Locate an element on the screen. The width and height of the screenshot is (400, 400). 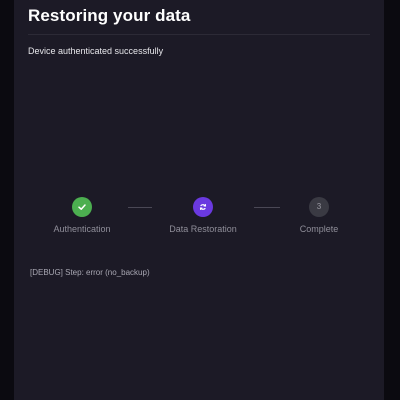
status-message: Device authenticated successfully is located at coordinates (96, 51).